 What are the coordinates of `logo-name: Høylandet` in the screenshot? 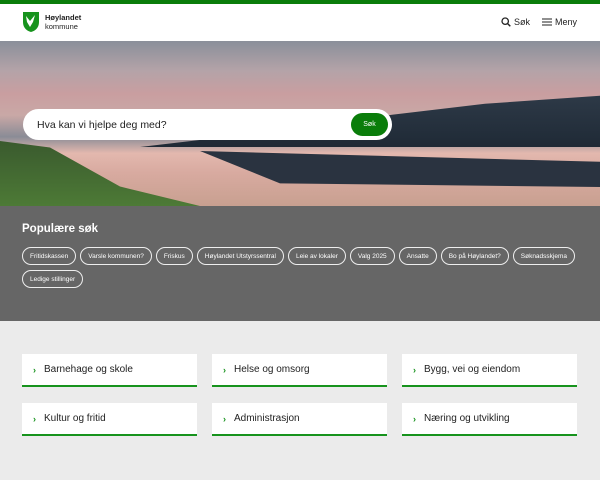 It's located at (63, 17).